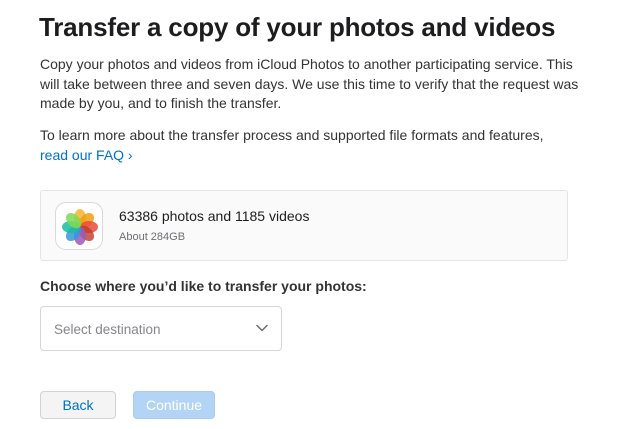 The image size is (620, 429). I want to click on storage-size: About 284GB, so click(152, 237).